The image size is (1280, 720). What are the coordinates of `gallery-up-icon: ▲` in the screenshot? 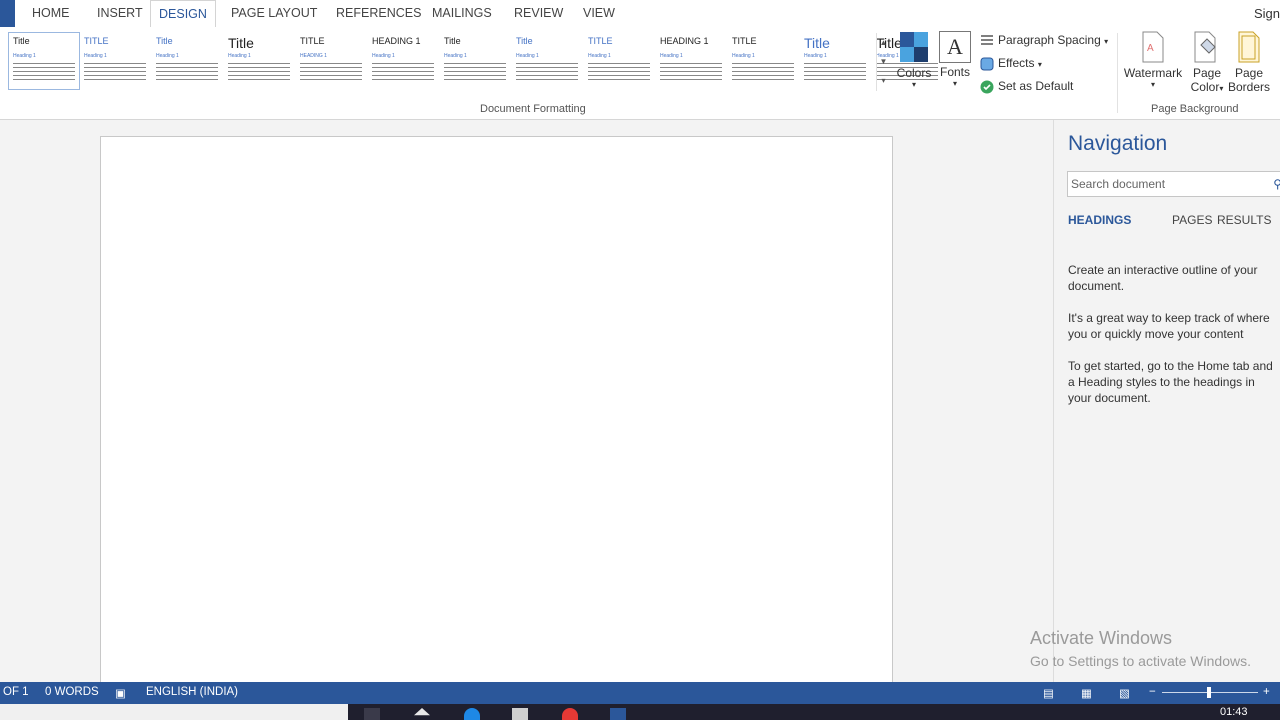 It's located at (883, 42).